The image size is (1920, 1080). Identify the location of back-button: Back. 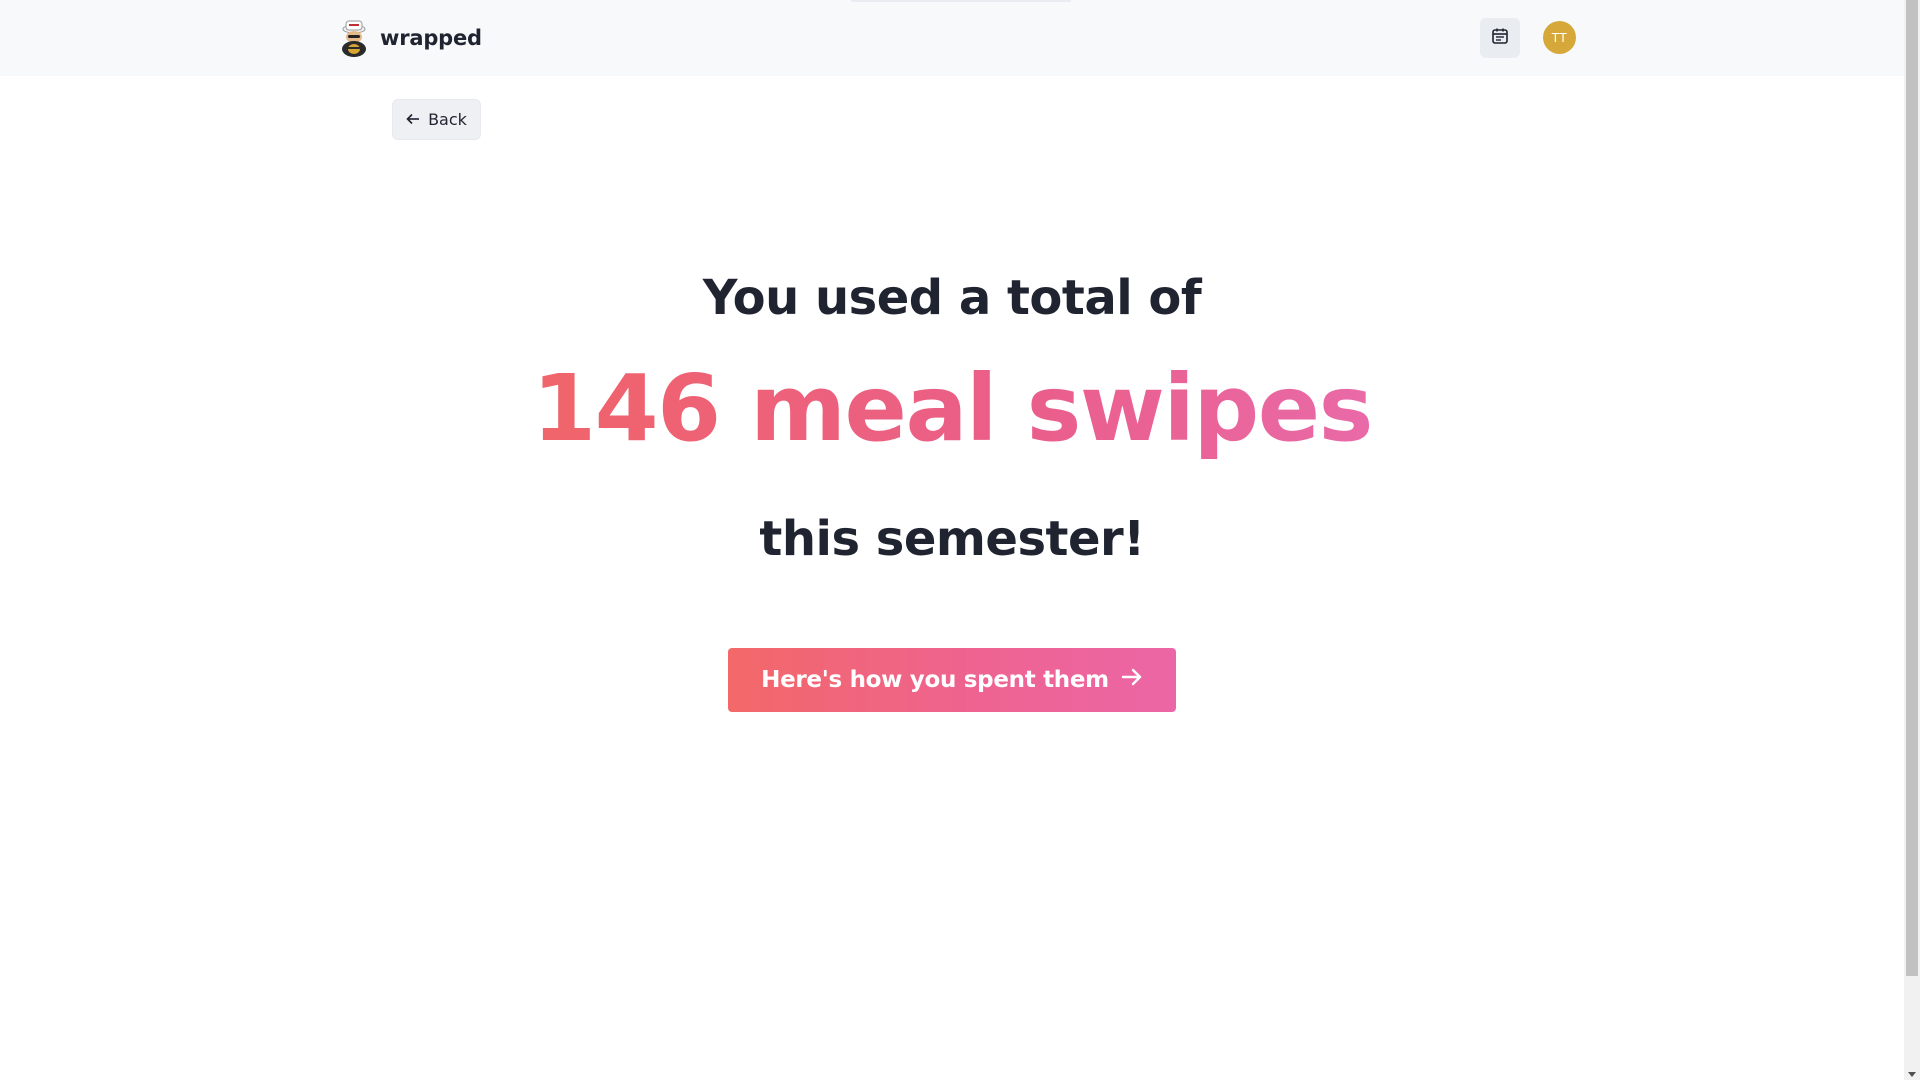
(436, 119).